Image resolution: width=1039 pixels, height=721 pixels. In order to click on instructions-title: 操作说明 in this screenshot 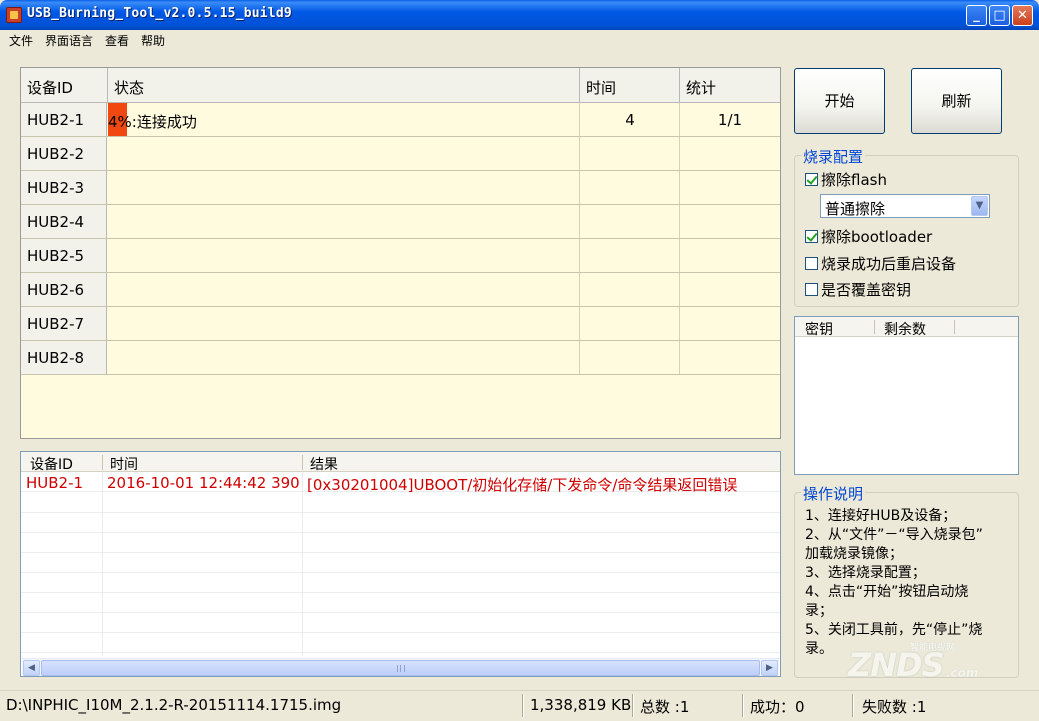, I will do `click(833, 493)`.